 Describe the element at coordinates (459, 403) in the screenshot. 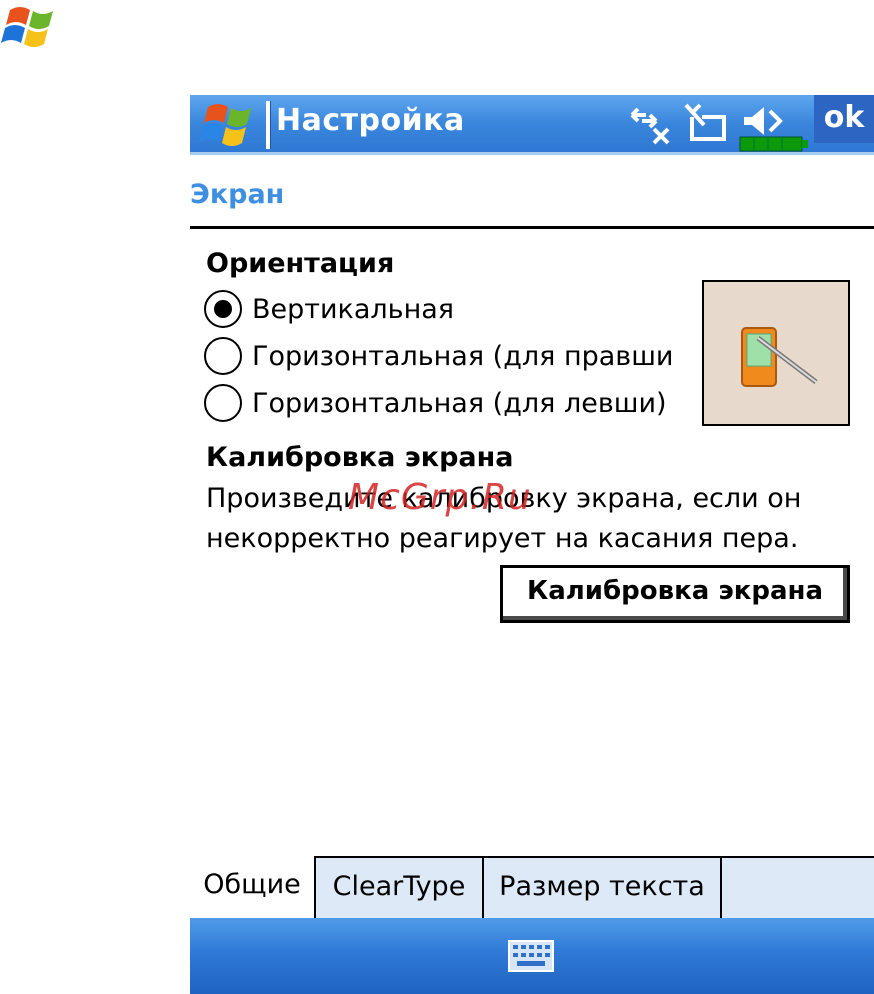

I see `radio-label: Горизонтальная (для левши)` at that location.